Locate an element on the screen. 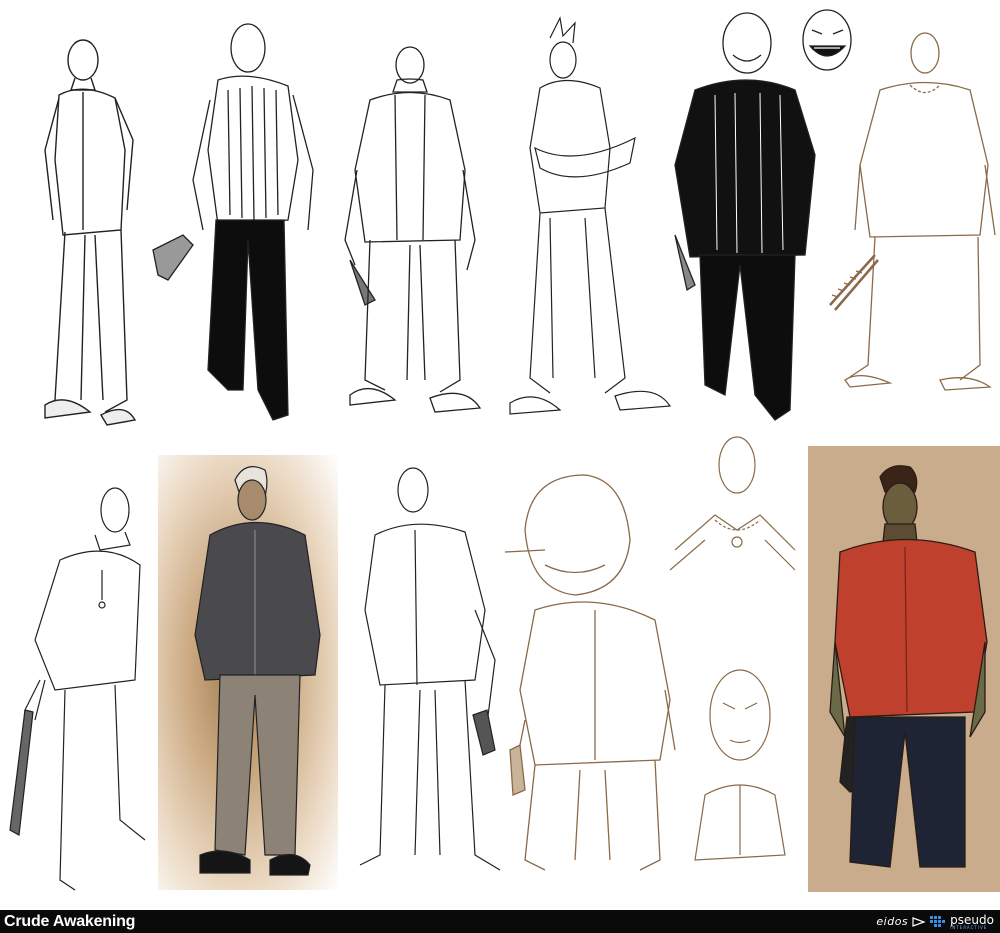 Image resolution: width=1000 pixels, height=933 pixels. sketch-cartoon-big-head-pistol is located at coordinates (592, 680).